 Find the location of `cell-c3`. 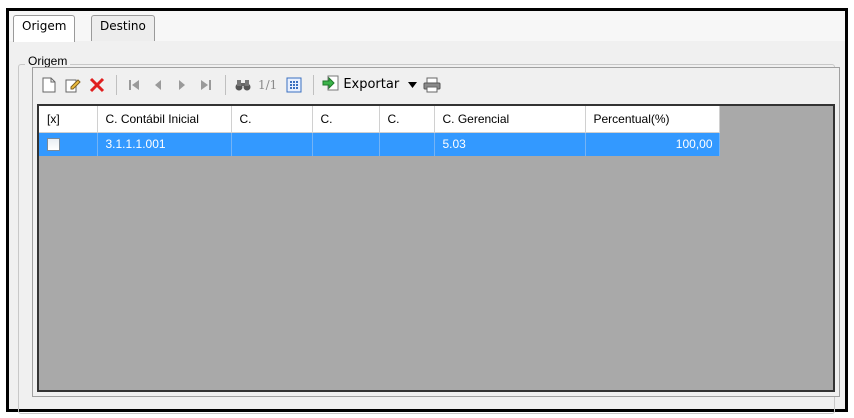

cell-c3 is located at coordinates (407, 144).